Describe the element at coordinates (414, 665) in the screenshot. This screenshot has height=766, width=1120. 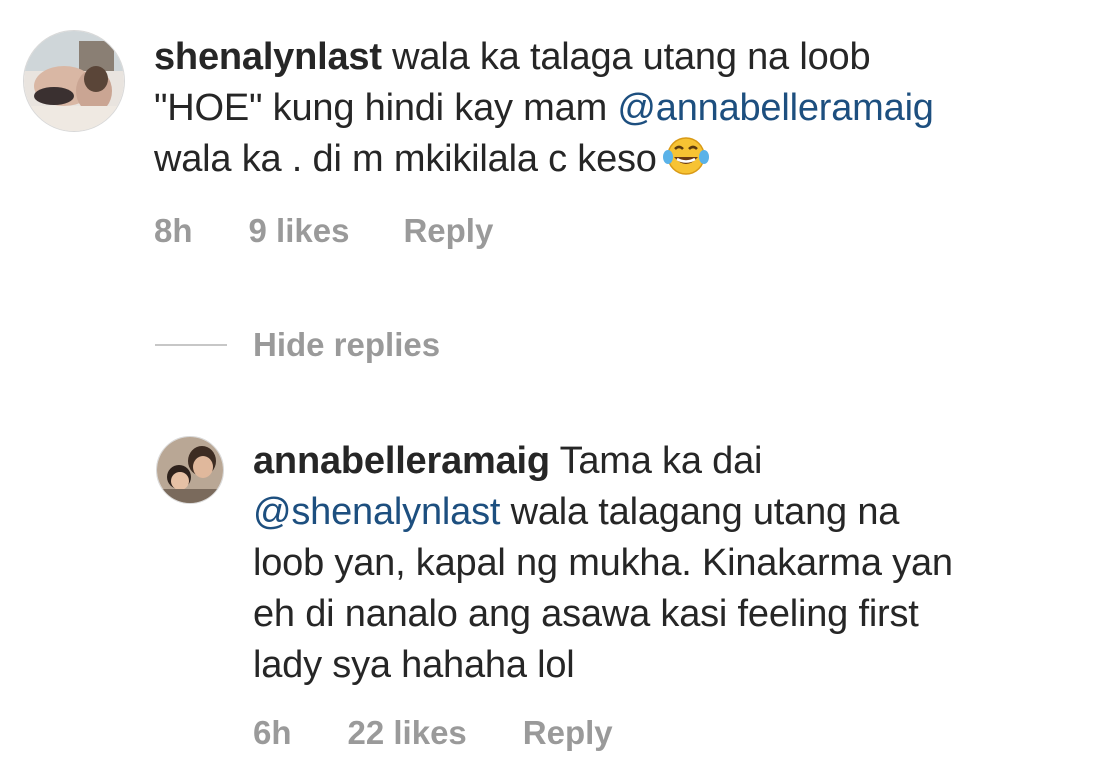
I see `comment-text: lady sya hahaha lol` at that location.